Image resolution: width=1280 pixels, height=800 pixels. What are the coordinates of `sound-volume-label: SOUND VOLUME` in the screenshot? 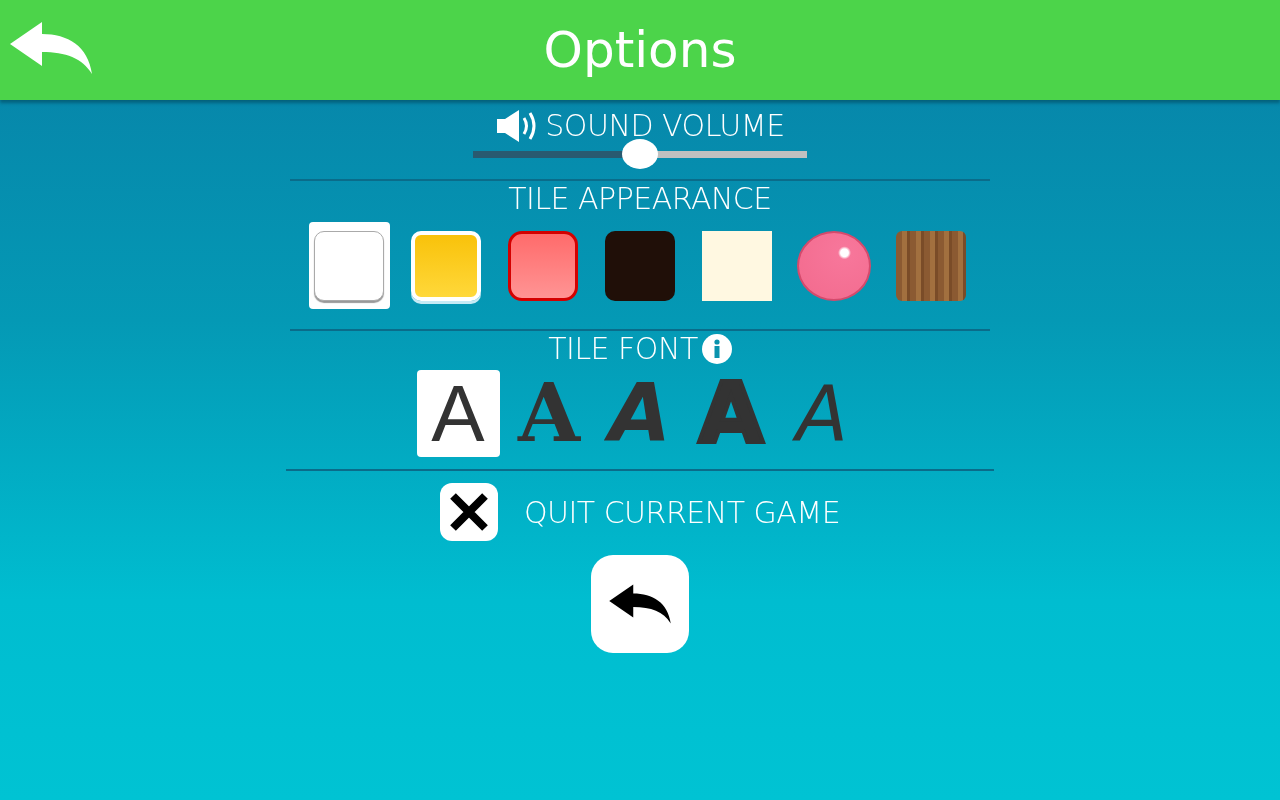 It's located at (665, 125).